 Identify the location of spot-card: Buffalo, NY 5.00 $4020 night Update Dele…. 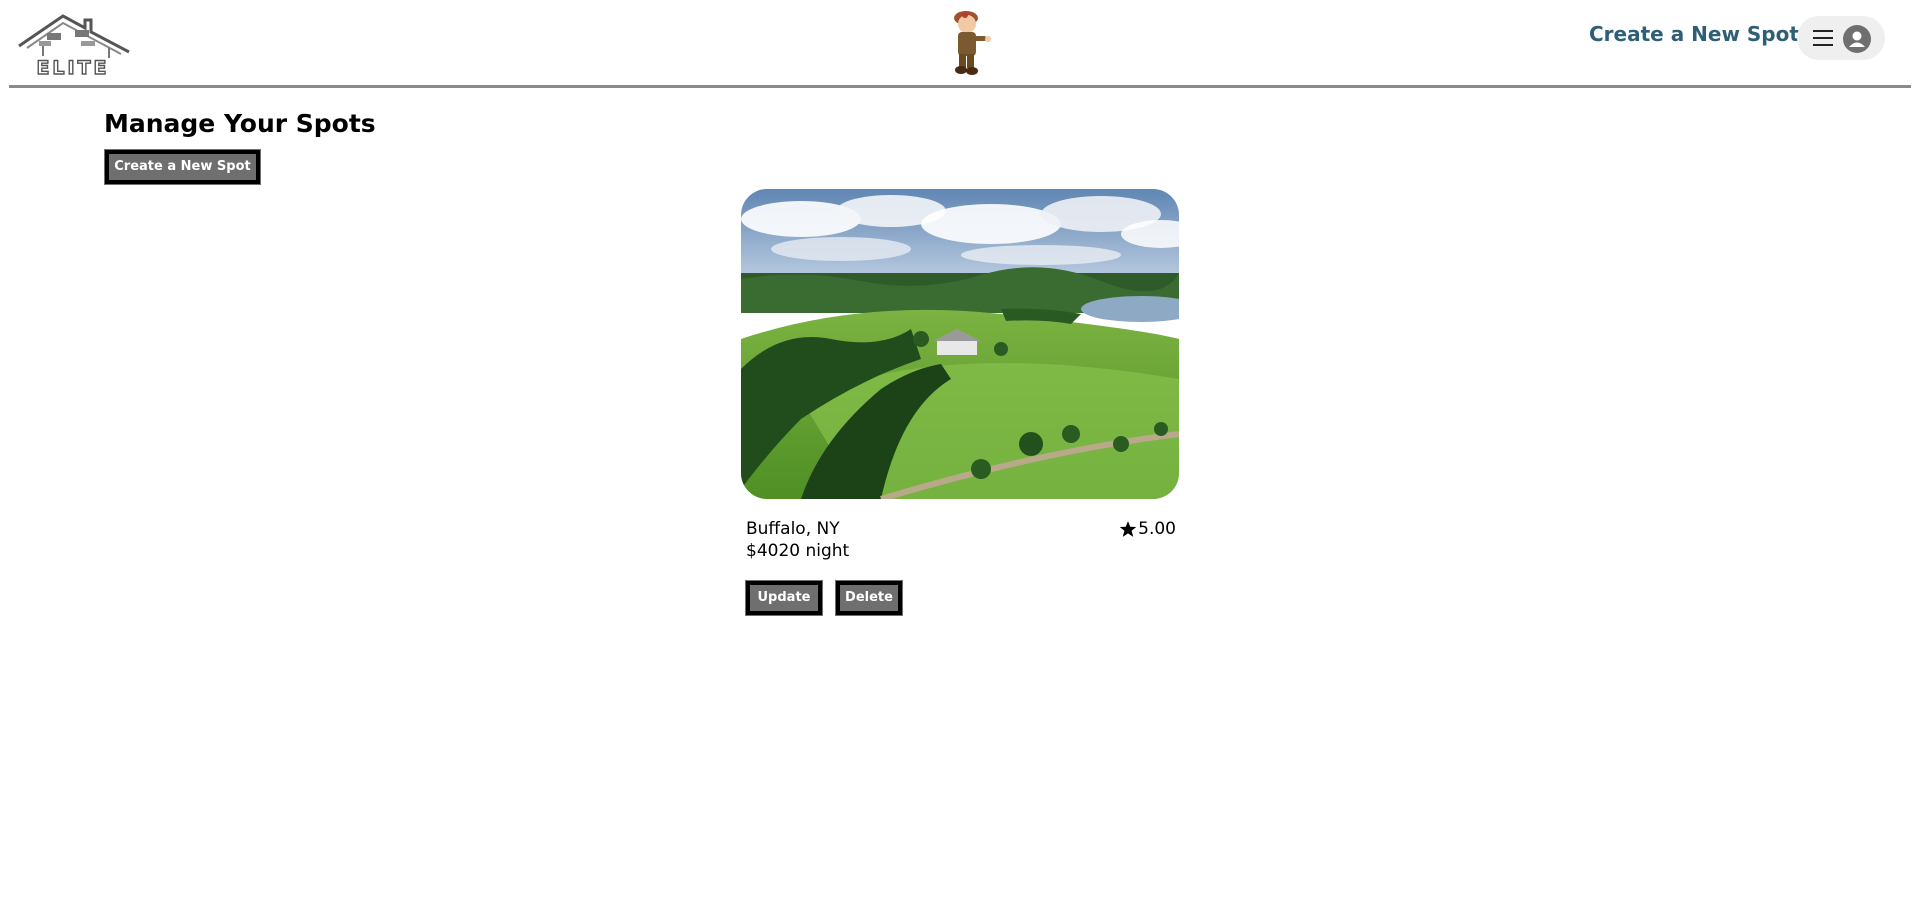
(960, 408).